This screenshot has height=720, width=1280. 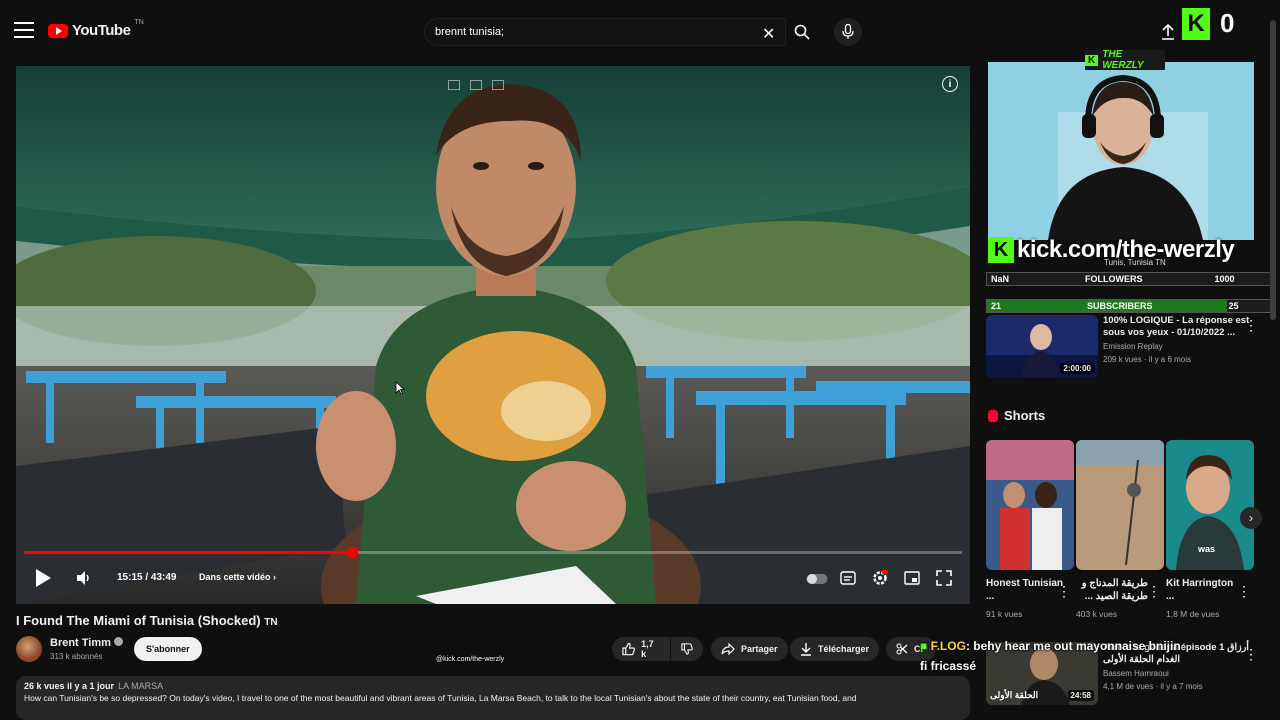 I want to click on search-box, so click(x=605, y=32).